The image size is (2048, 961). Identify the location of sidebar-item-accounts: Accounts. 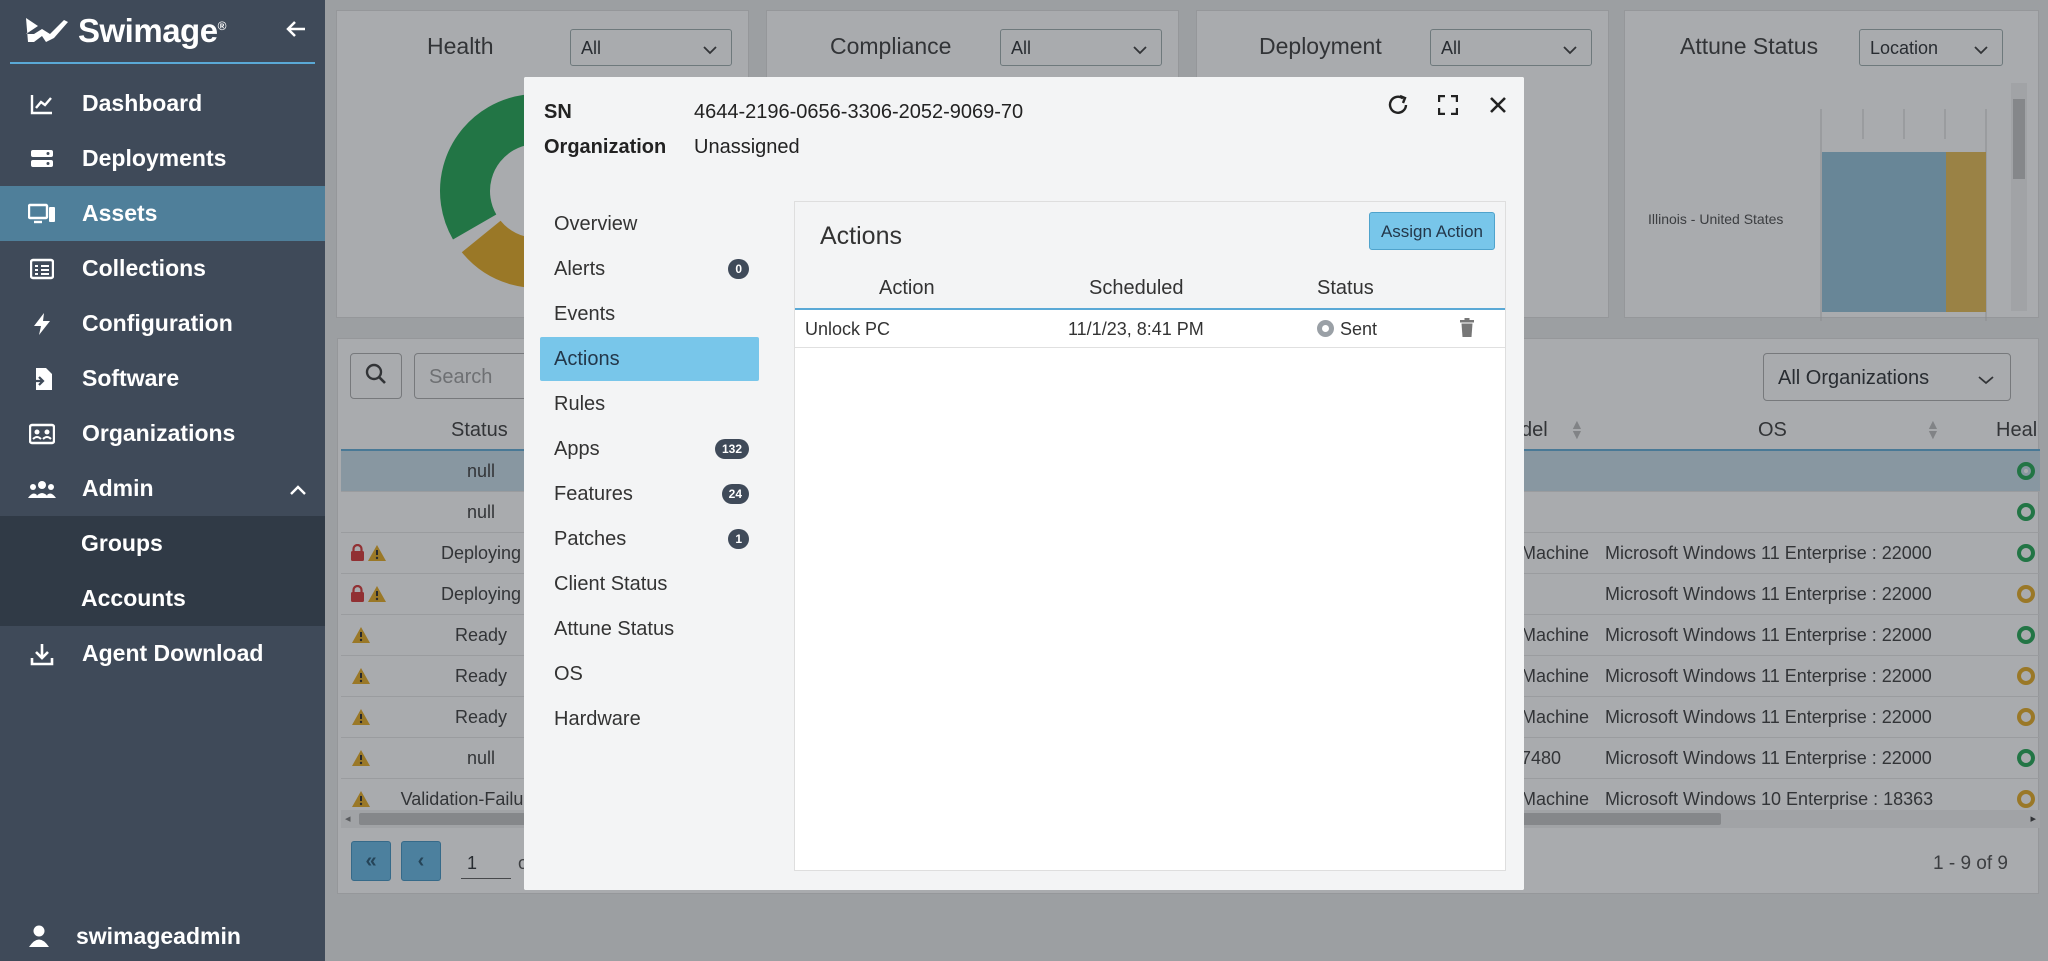
(162, 598).